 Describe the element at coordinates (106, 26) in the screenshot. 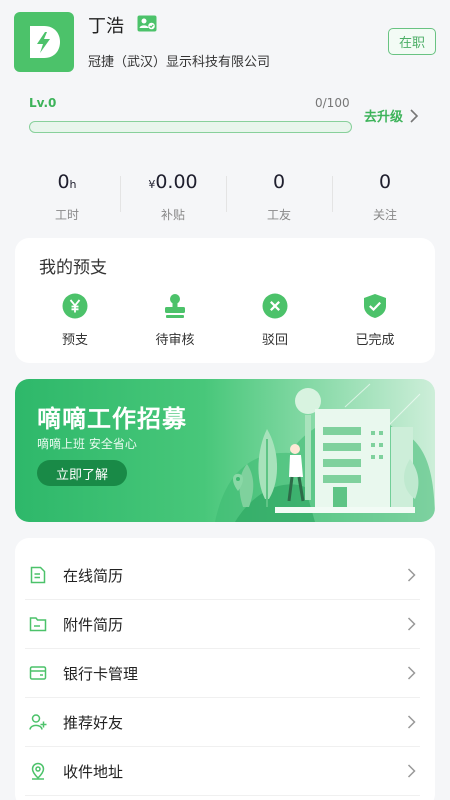

I see `user-name: 丁浩` at that location.